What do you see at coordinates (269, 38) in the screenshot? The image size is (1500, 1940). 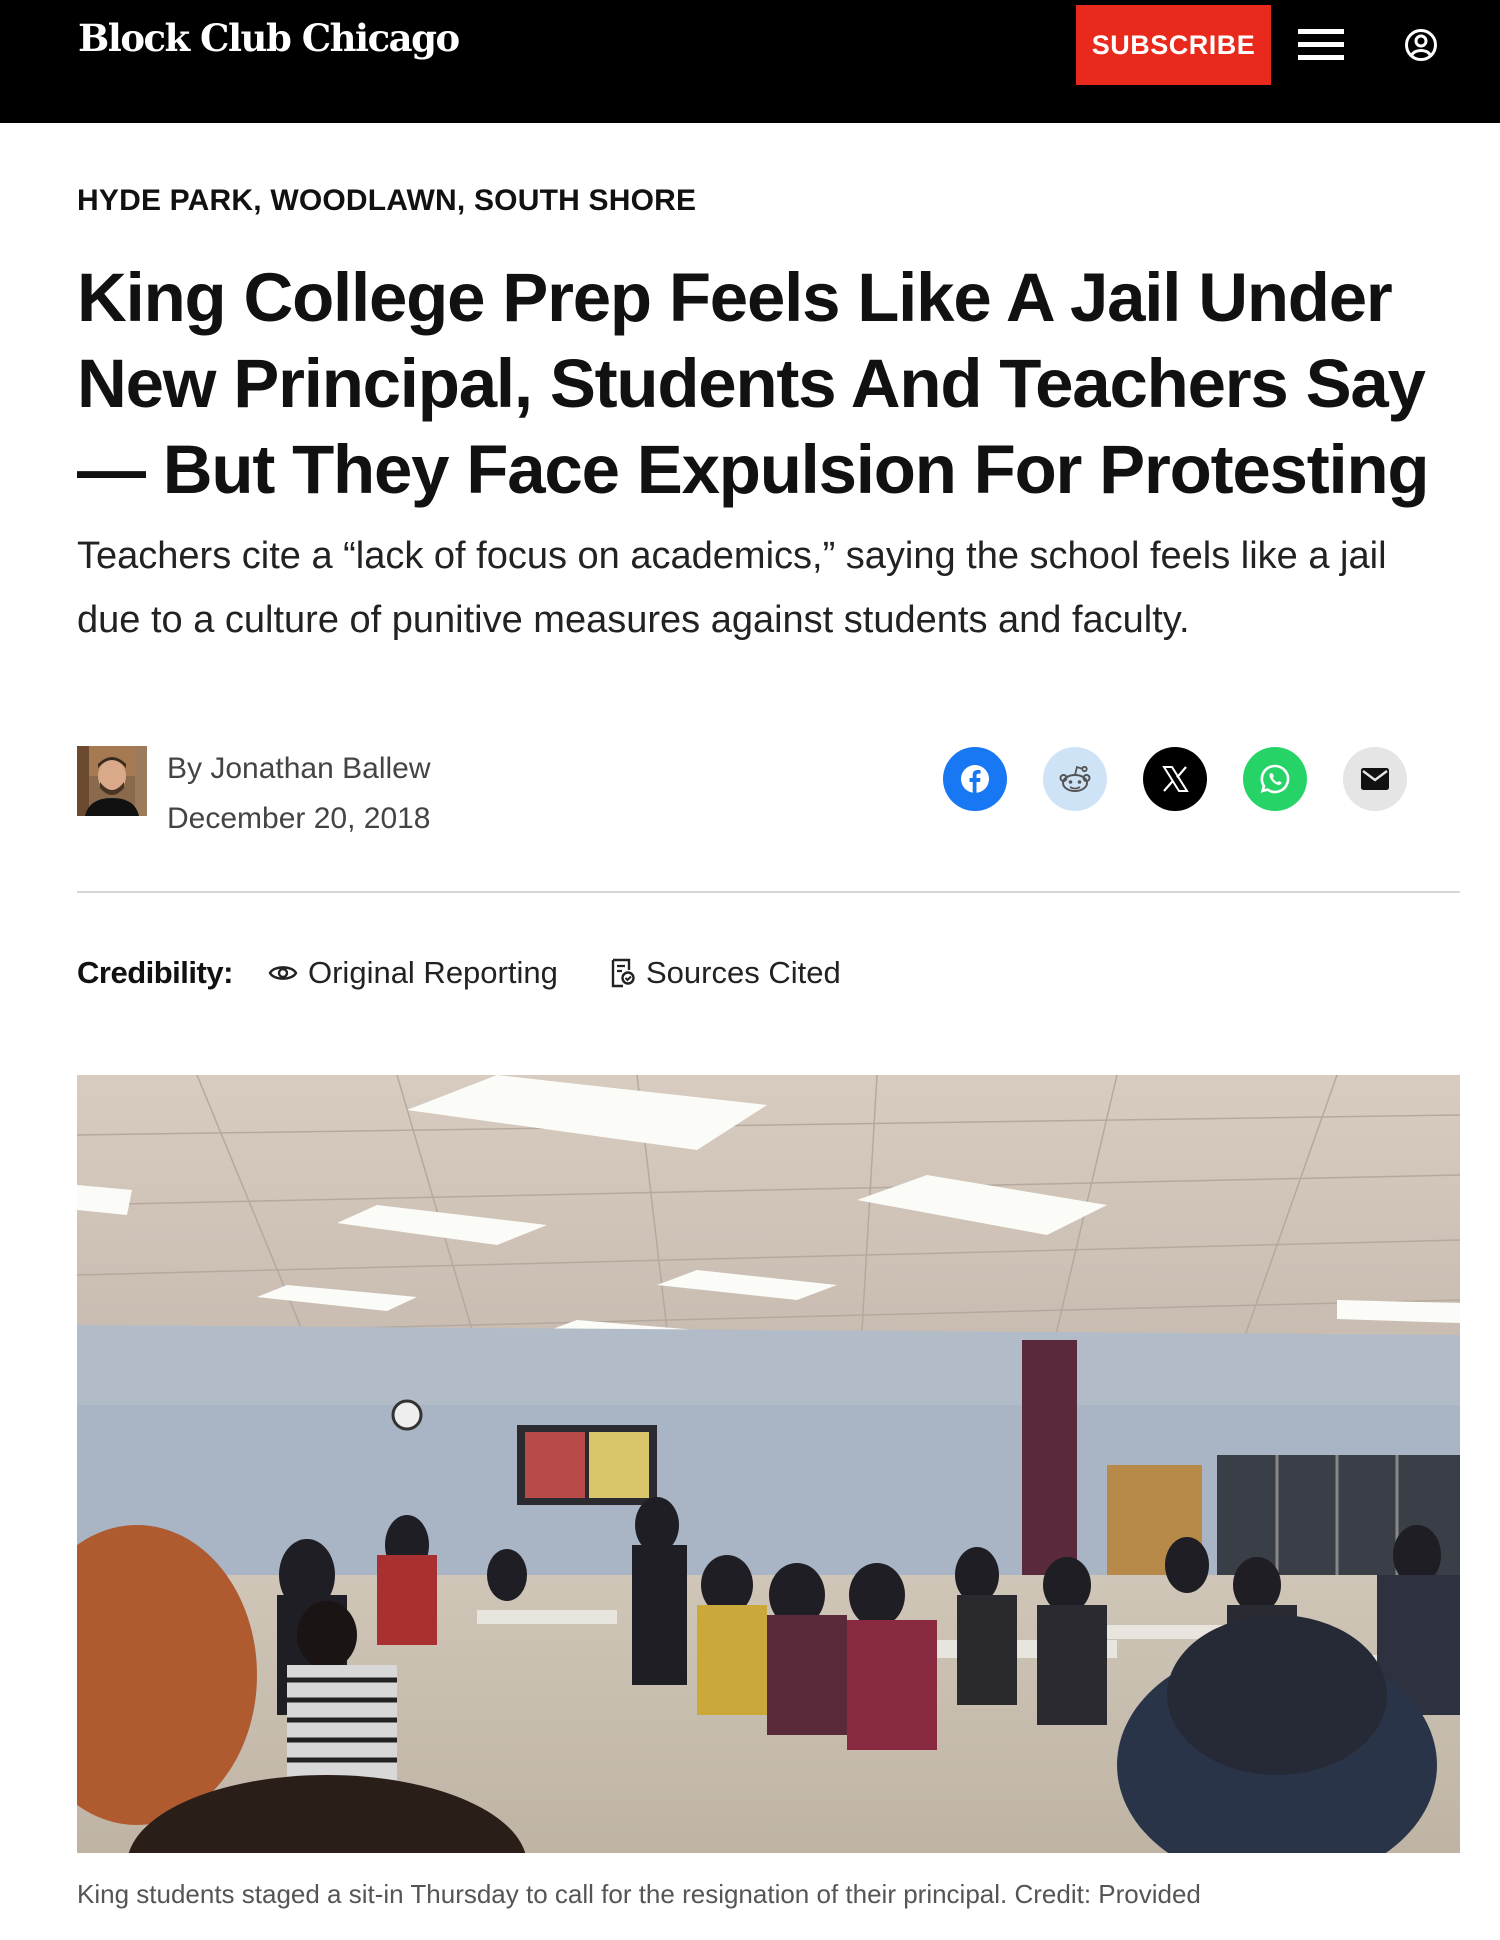 I see `site-logo: Block Club Chicago` at bounding box center [269, 38].